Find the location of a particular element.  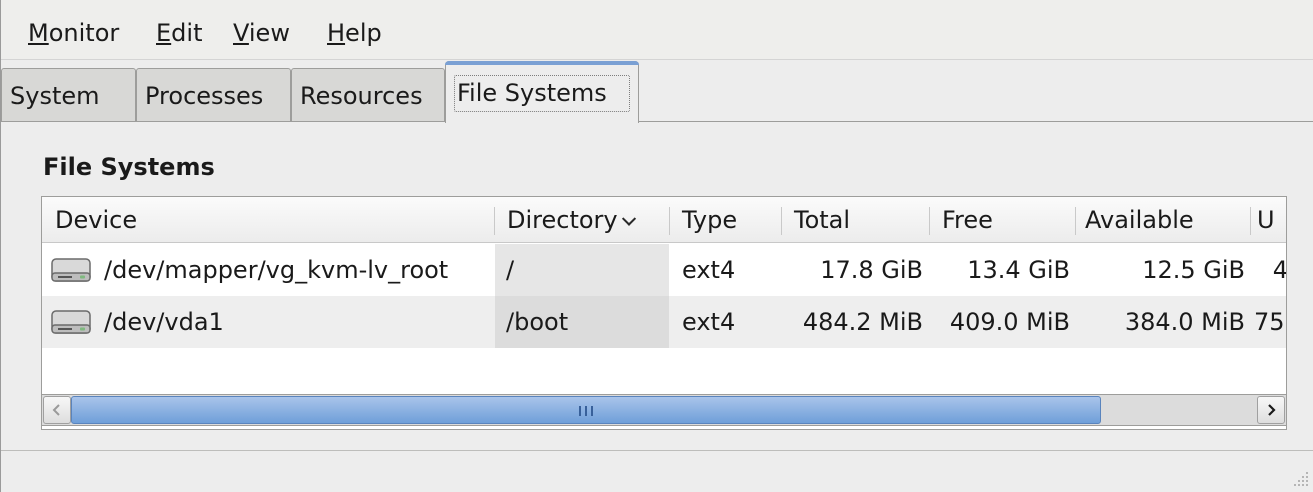

status-bar is located at coordinates (657, 471).